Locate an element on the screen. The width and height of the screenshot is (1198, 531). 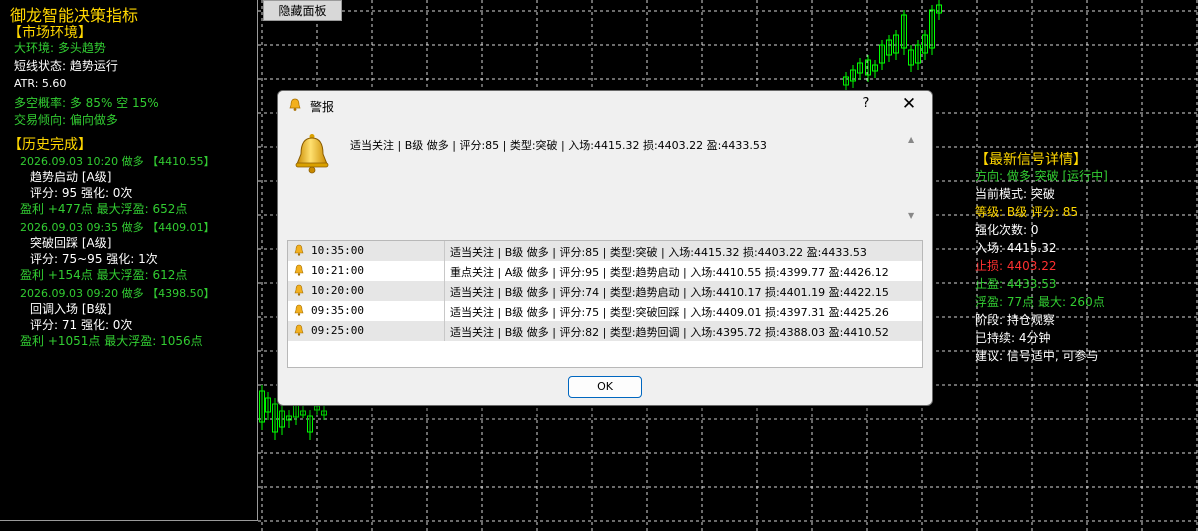
signal-stage: 阶段: 持仓观察 is located at coordinates (1015, 320).